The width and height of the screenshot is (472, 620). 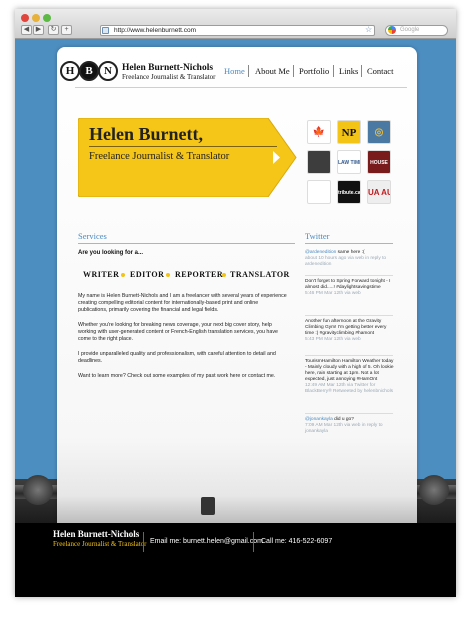 What do you see at coordinates (379, 192) in the screenshot?
I see `publication-logo: UA AU` at bounding box center [379, 192].